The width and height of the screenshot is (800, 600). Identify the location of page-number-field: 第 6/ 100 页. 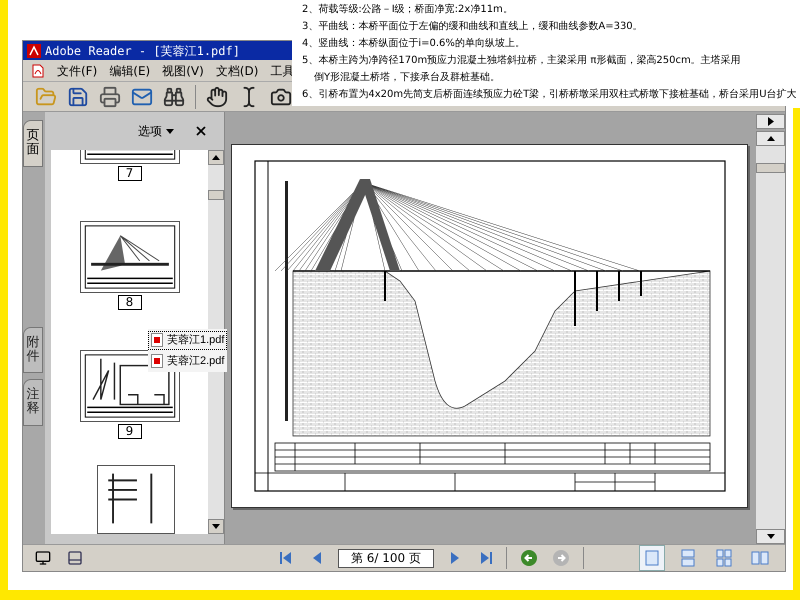
(386, 558).